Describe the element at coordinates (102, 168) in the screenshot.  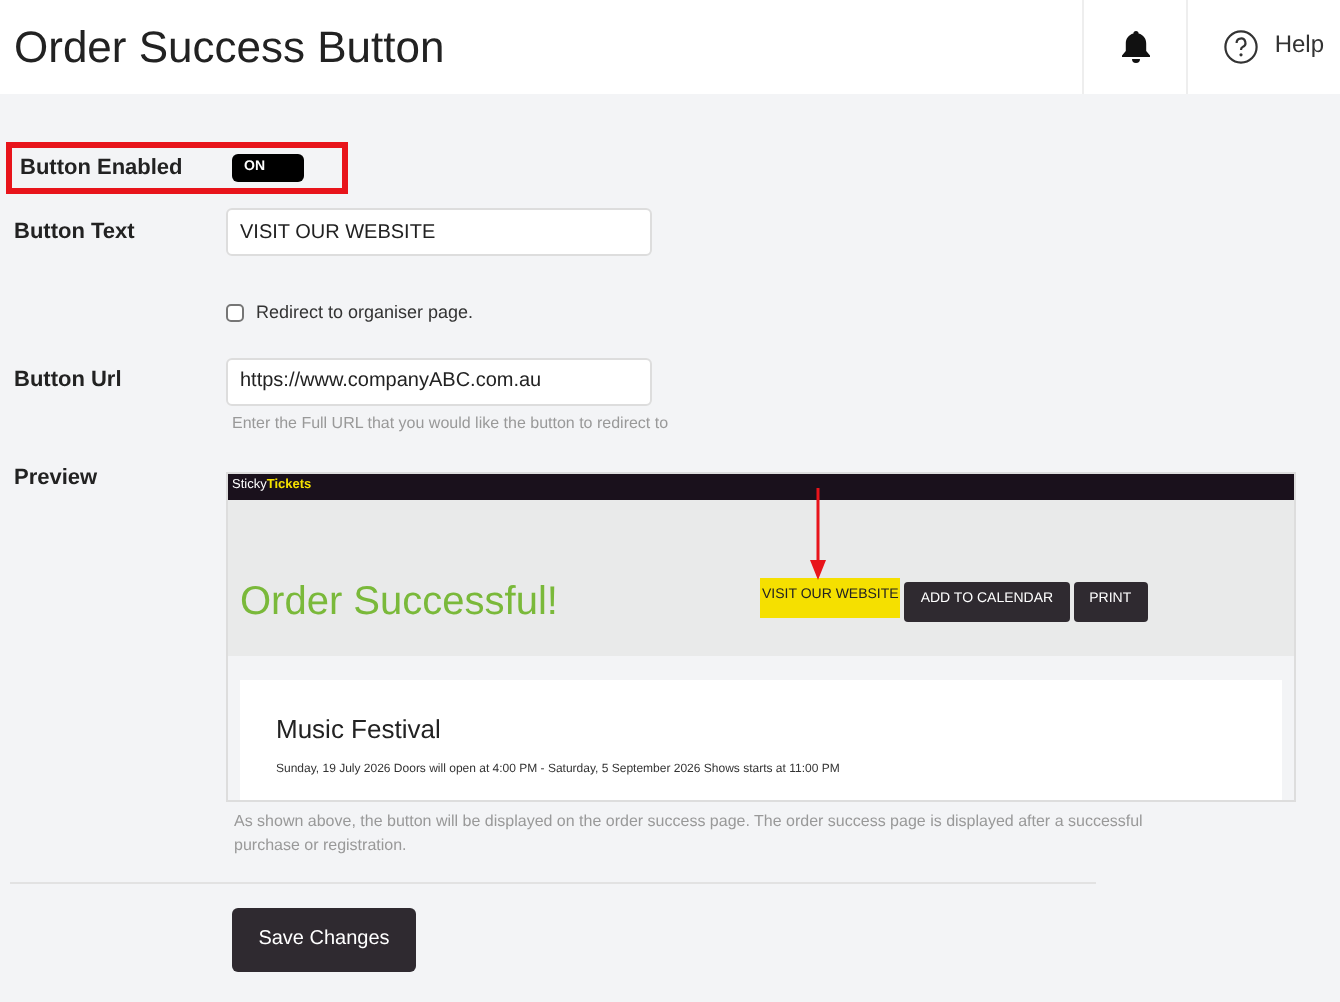
I see `field-label: Button Enabled` at that location.